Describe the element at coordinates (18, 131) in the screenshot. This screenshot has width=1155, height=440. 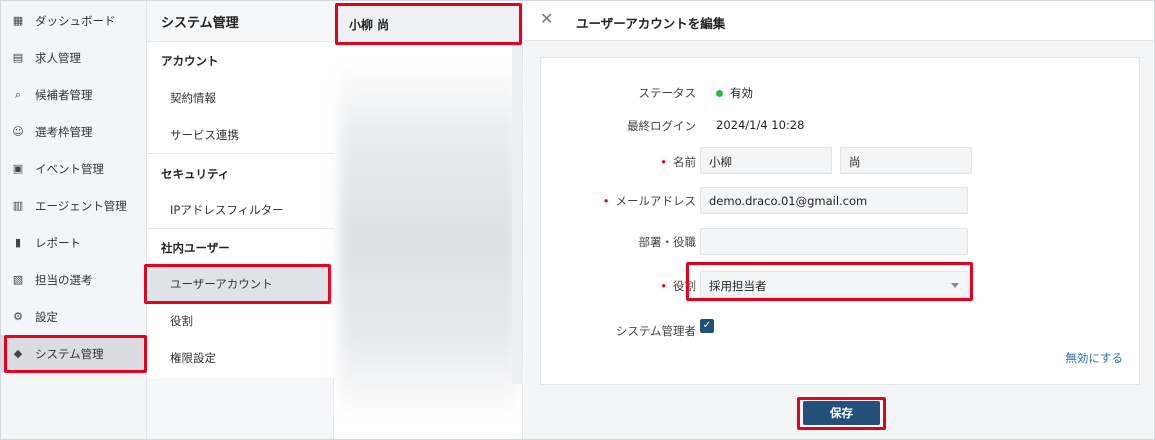
I see `selection-slot-icon: ☺` at that location.